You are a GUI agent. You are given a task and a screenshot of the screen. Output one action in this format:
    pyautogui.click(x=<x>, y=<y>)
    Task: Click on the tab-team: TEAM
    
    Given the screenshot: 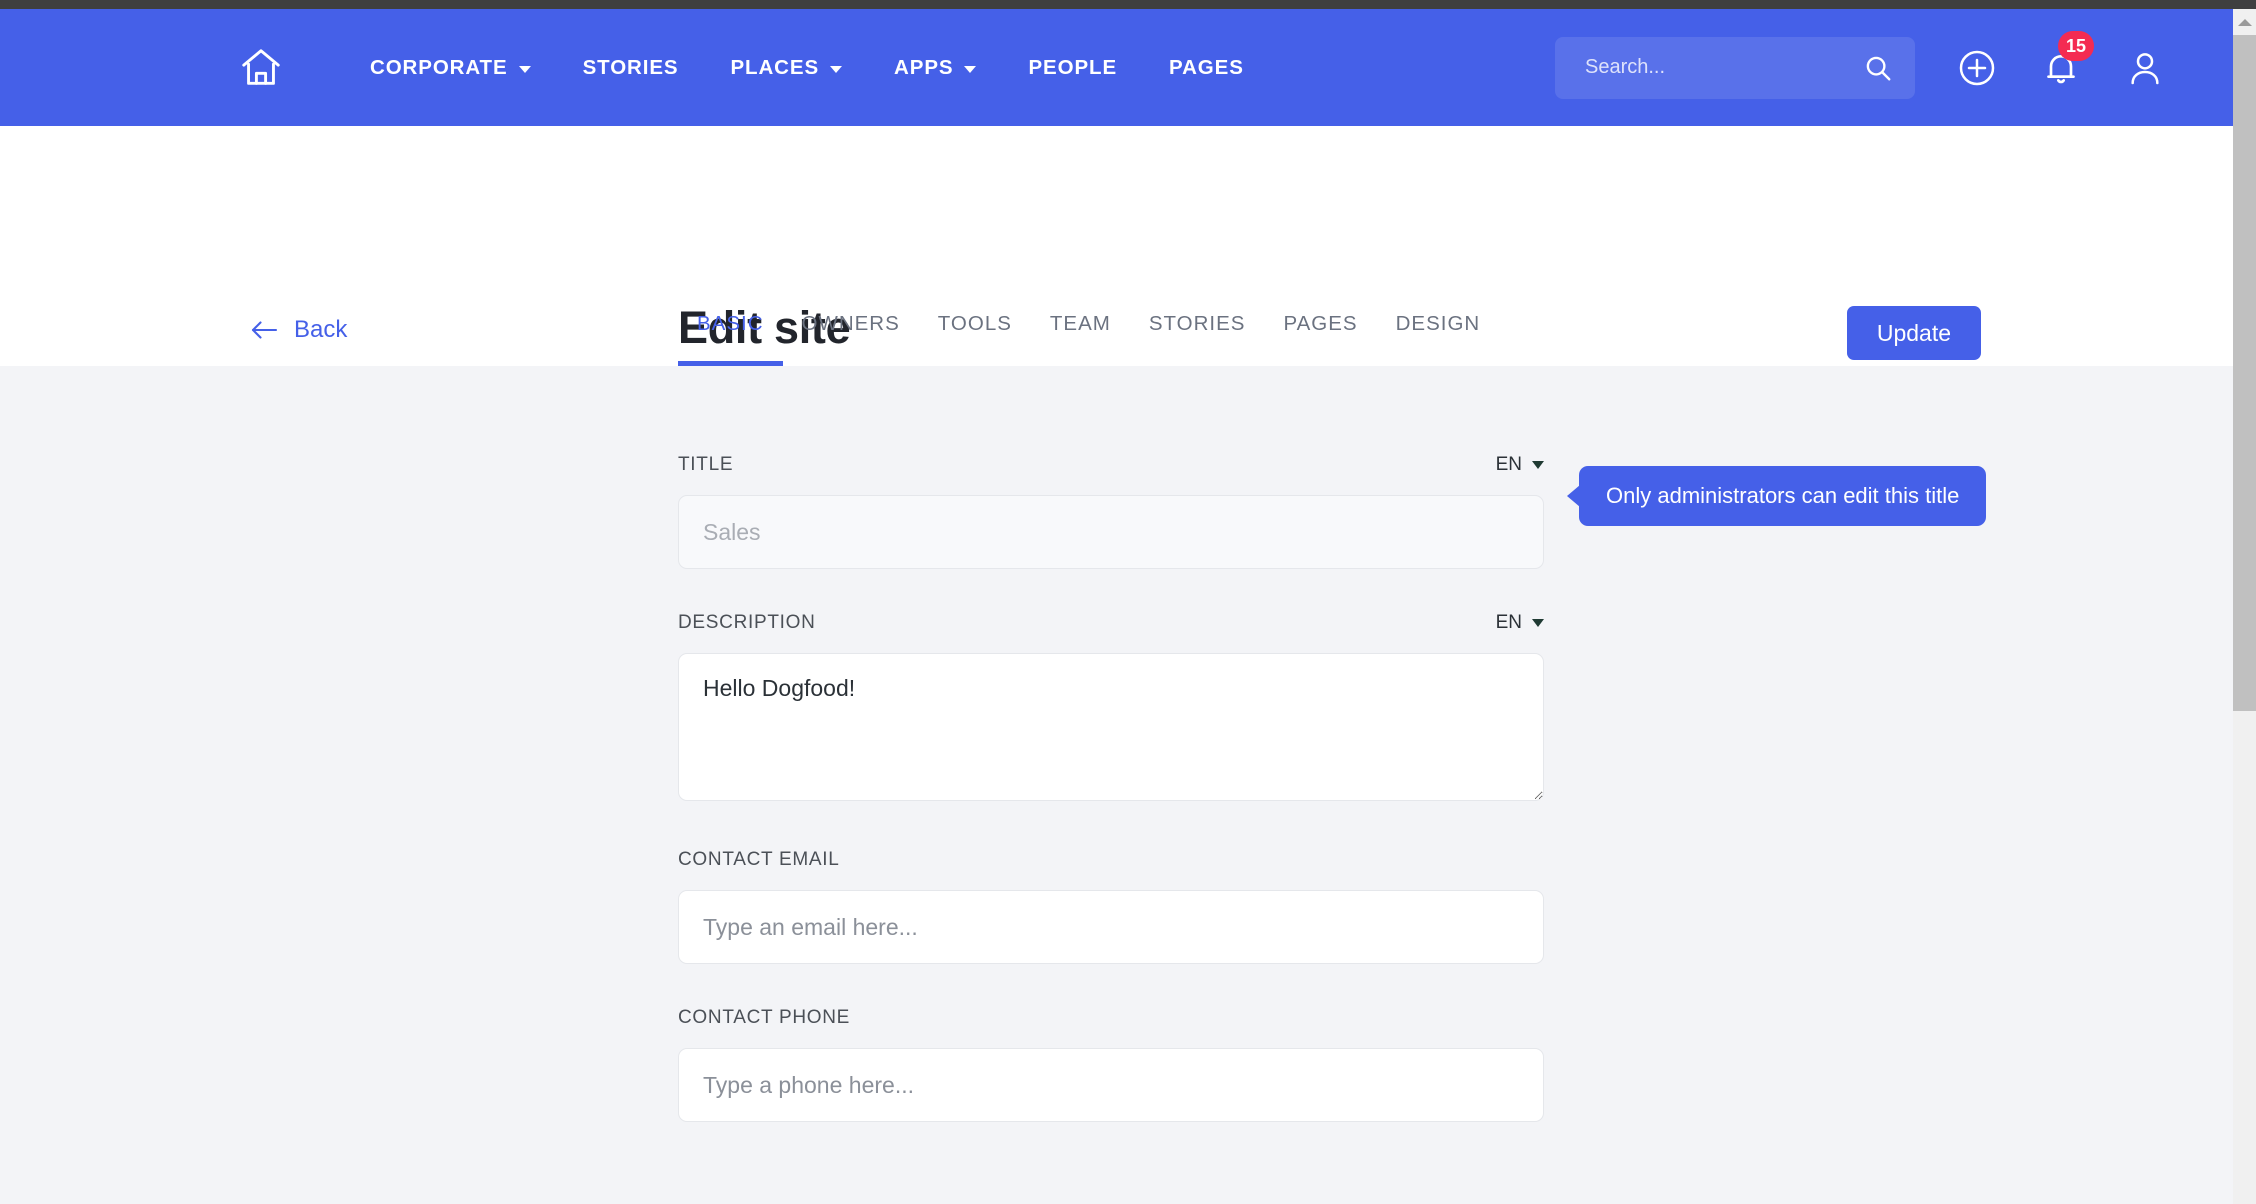 What is the action you would take?
    pyautogui.click(x=1080, y=339)
    